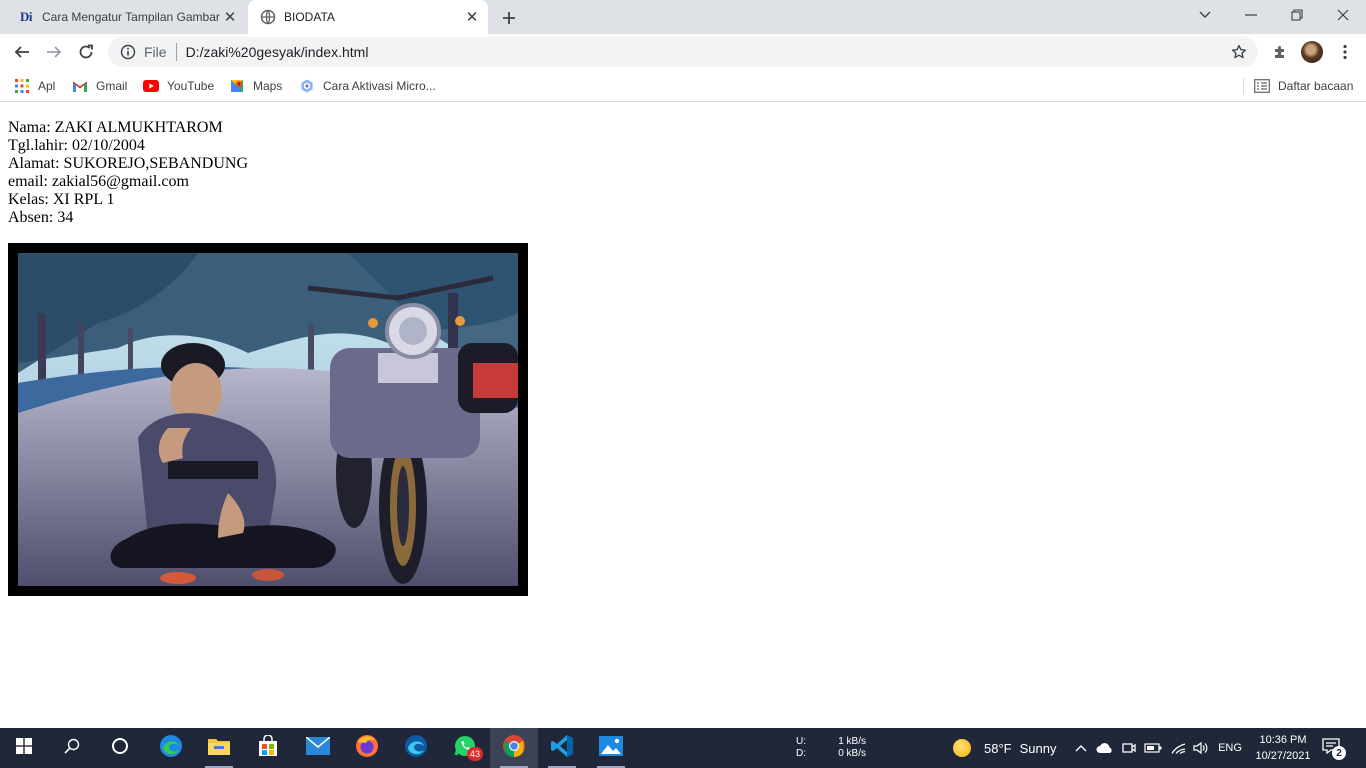  Describe the element at coordinates (801, 753) in the screenshot. I see `download-label: D:` at that location.